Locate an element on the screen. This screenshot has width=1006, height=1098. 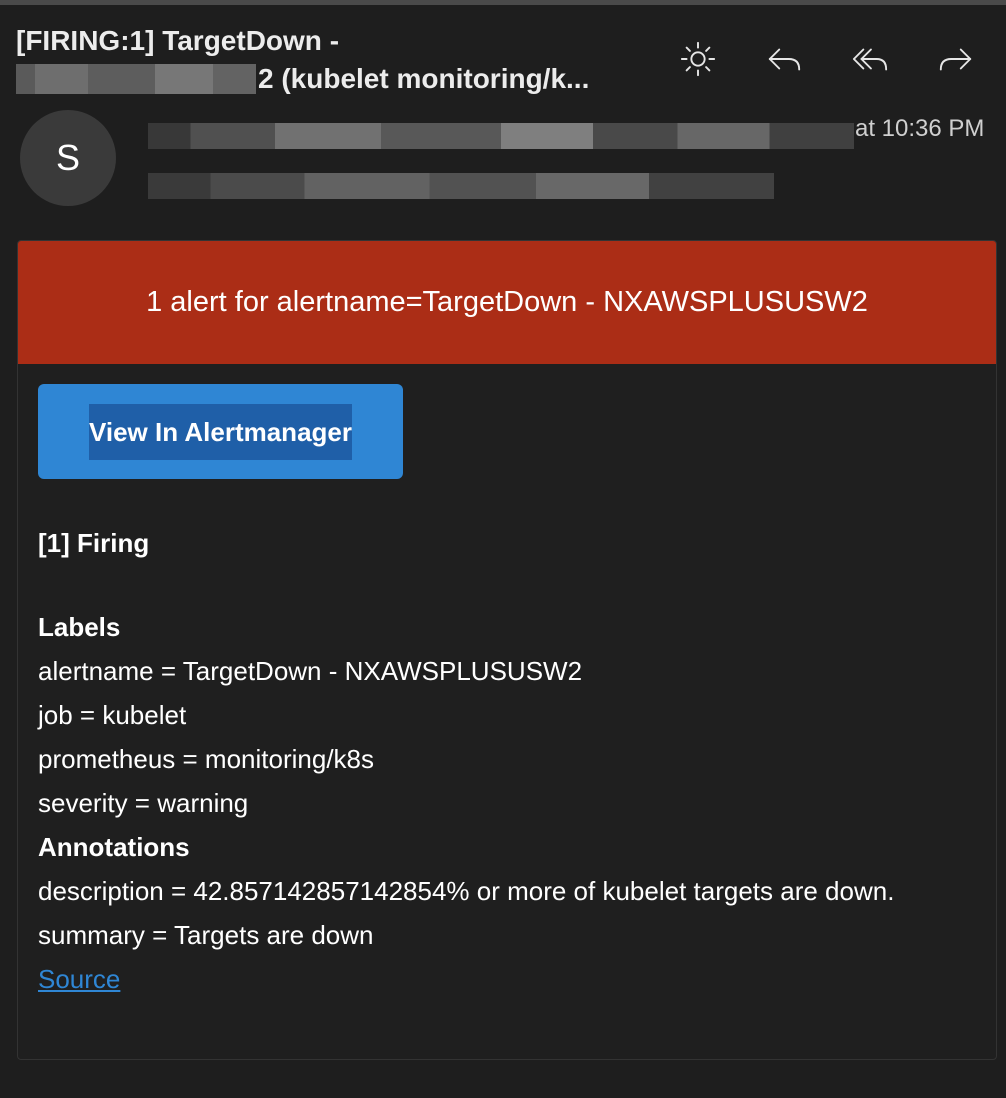
redacted-recipients is located at coordinates (461, 186).